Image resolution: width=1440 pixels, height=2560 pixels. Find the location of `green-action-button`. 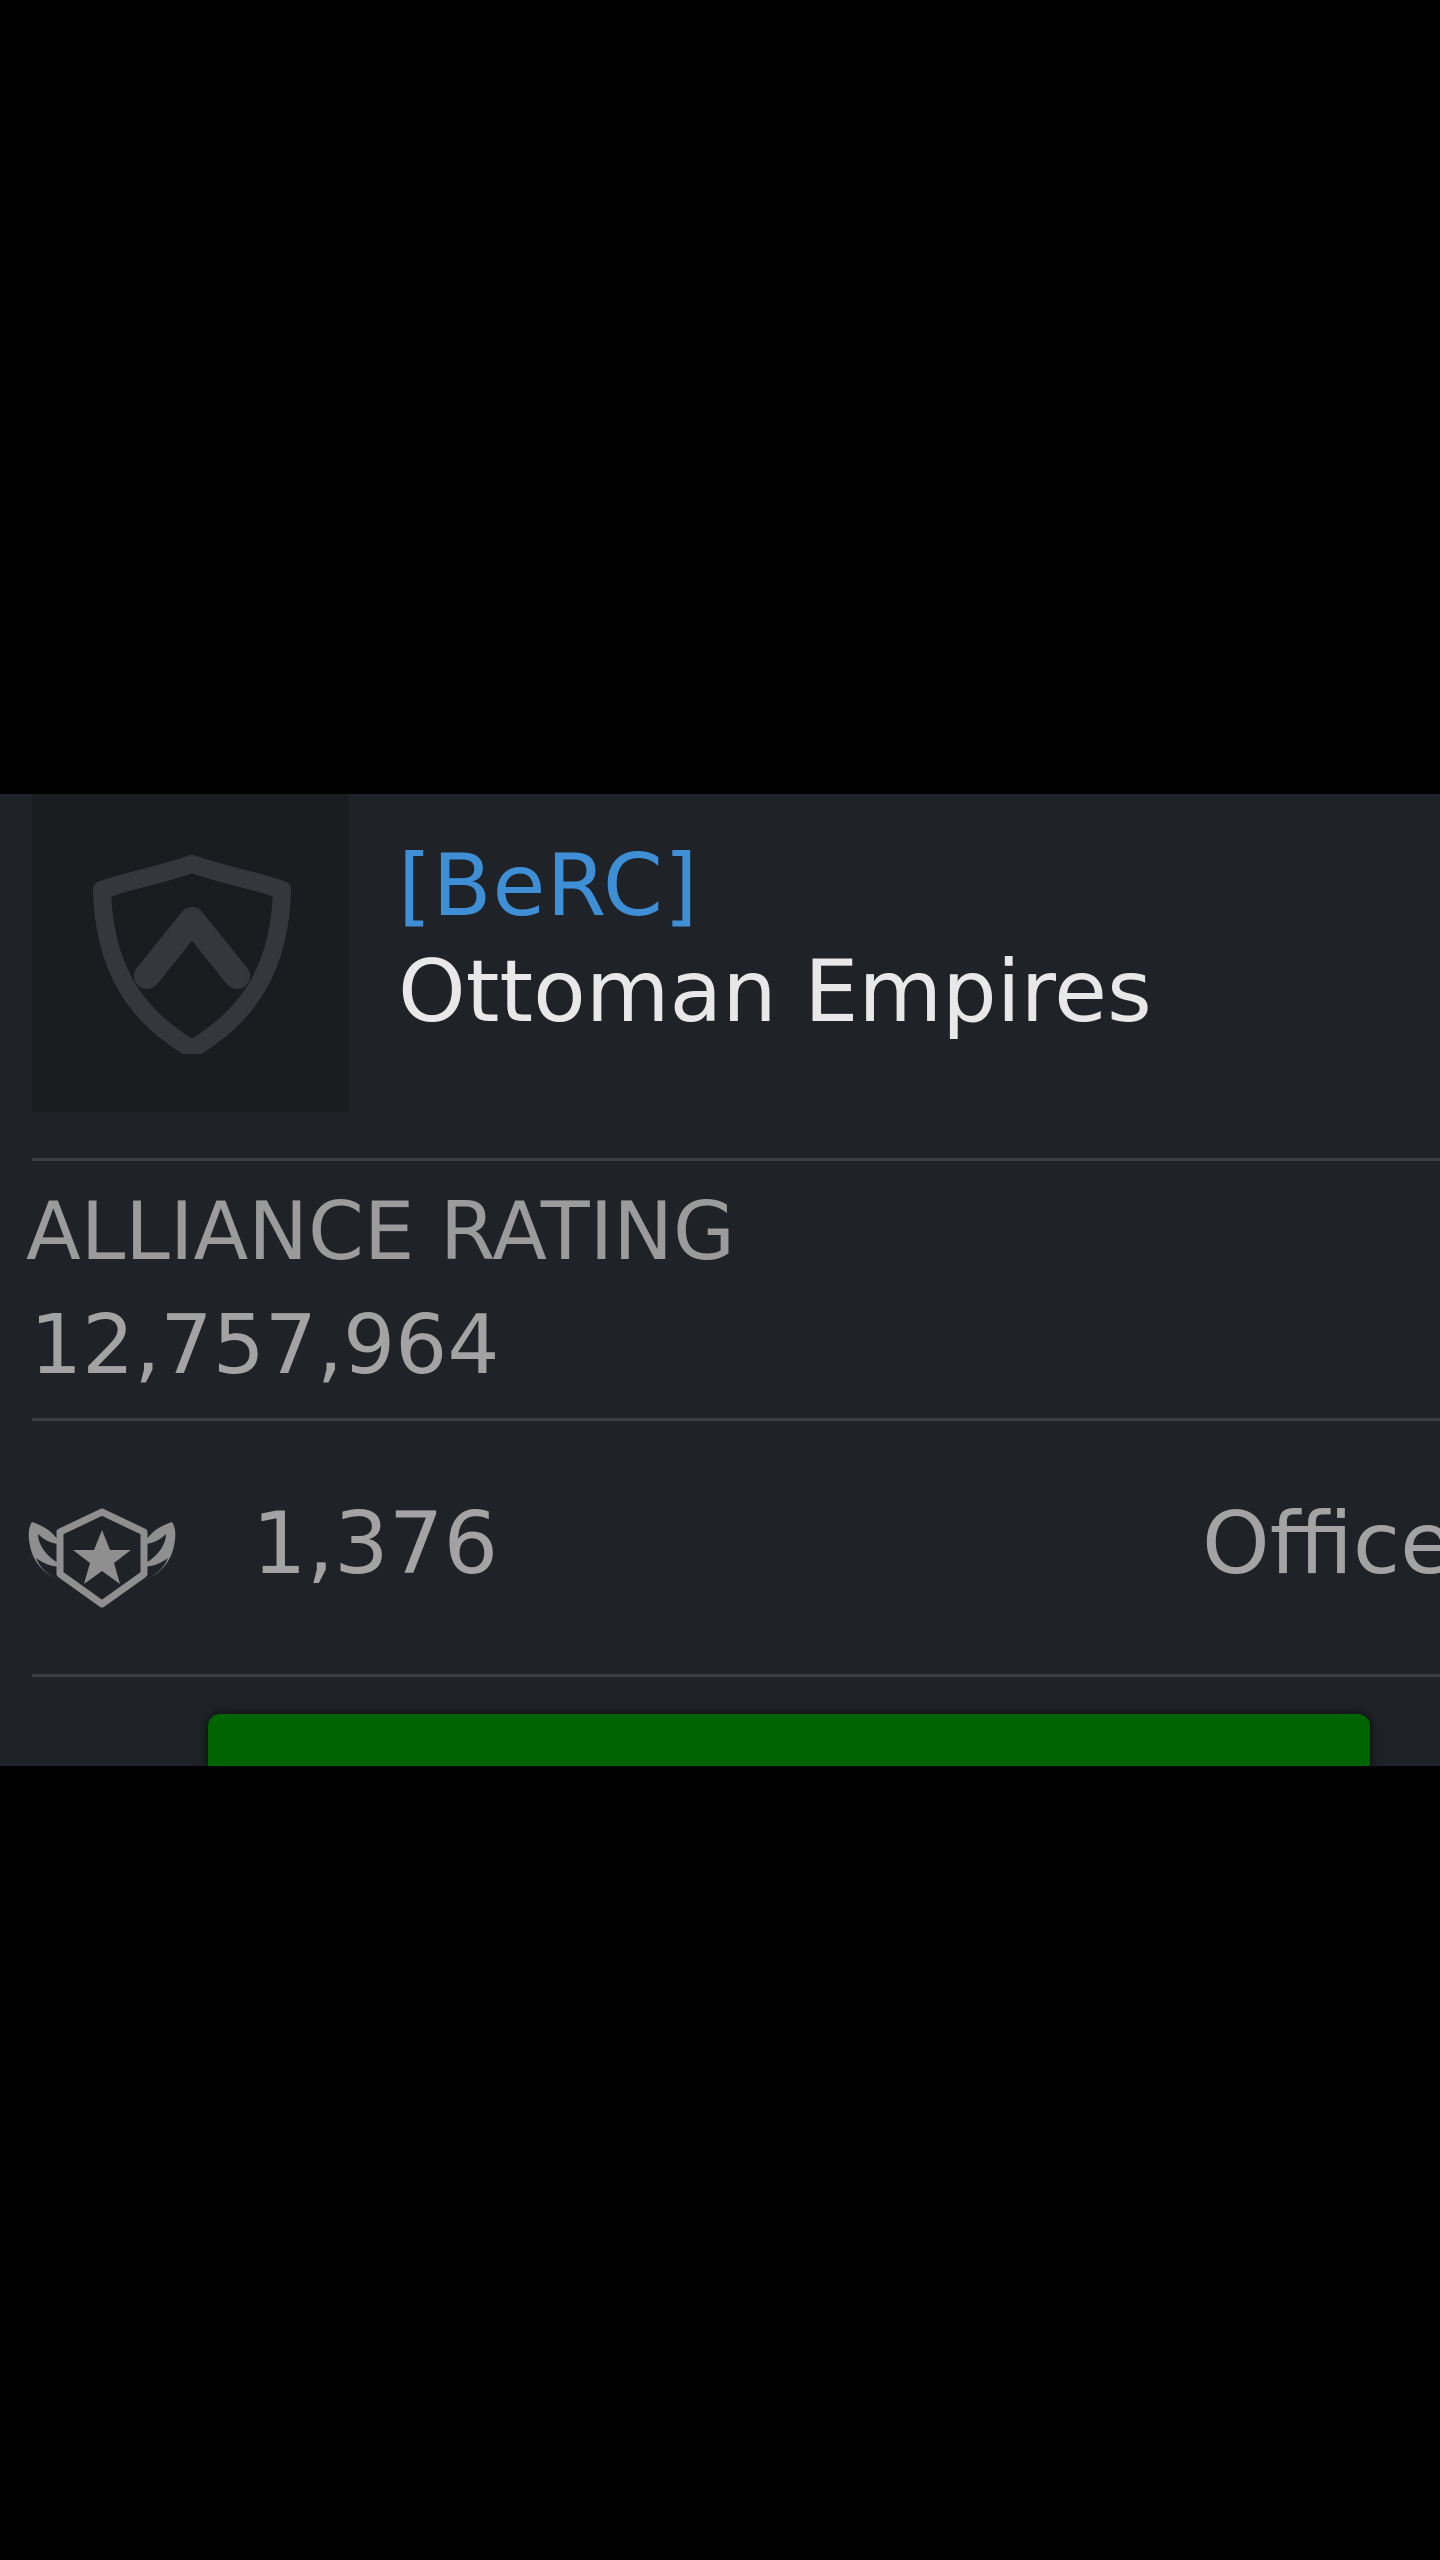

green-action-button is located at coordinates (789, 1740).